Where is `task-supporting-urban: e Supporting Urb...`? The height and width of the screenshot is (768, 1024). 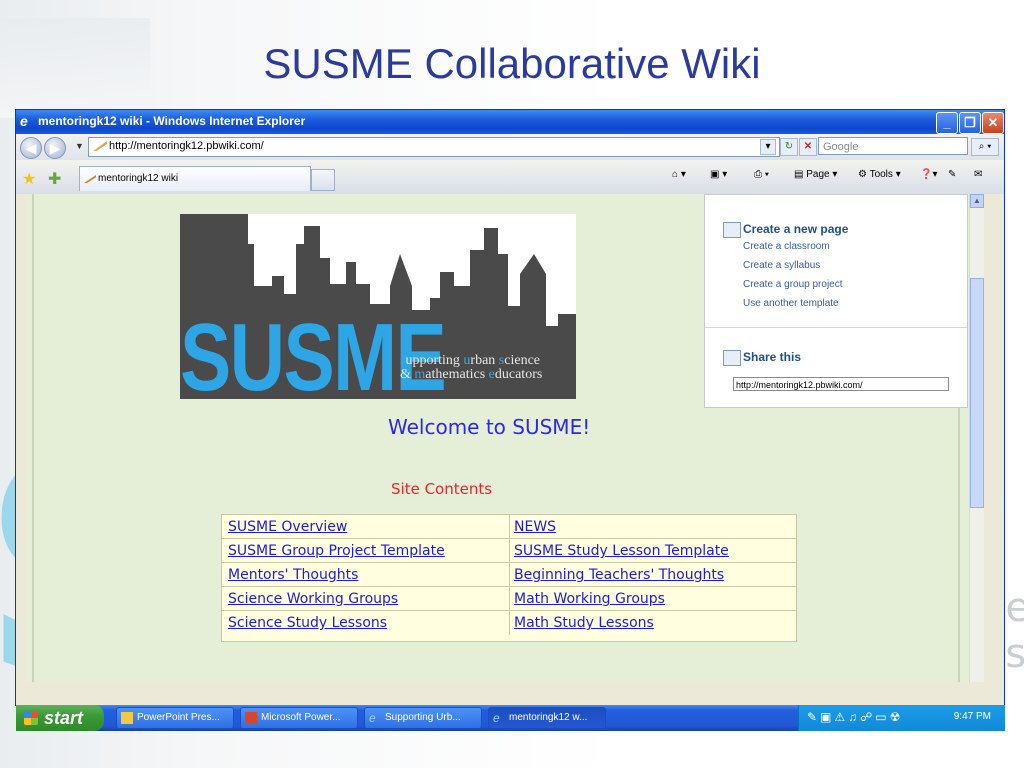
task-supporting-urban: e Supporting Urb... is located at coordinates (423, 718).